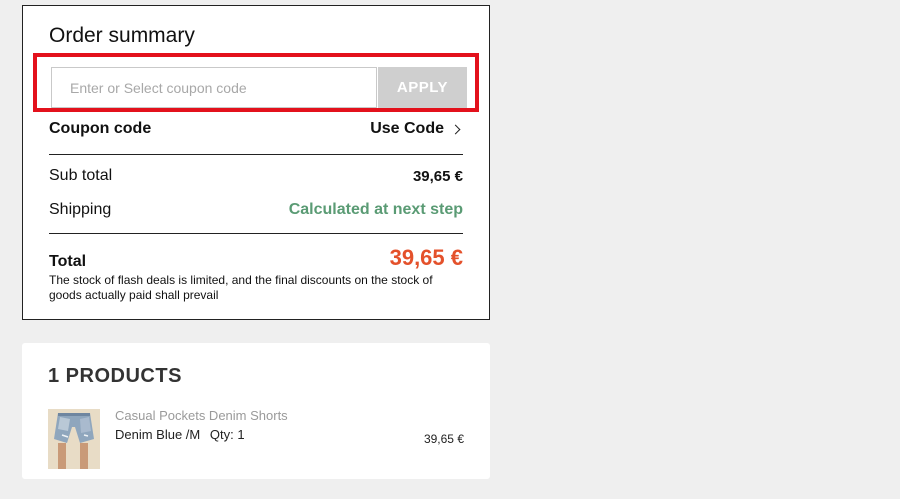 The height and width of the screenshot is (499, 900). What do you see at coordinates (81, 175) in the screenshot?
I see `subtotal-label: Sub total` at bounding box center [81, 175].